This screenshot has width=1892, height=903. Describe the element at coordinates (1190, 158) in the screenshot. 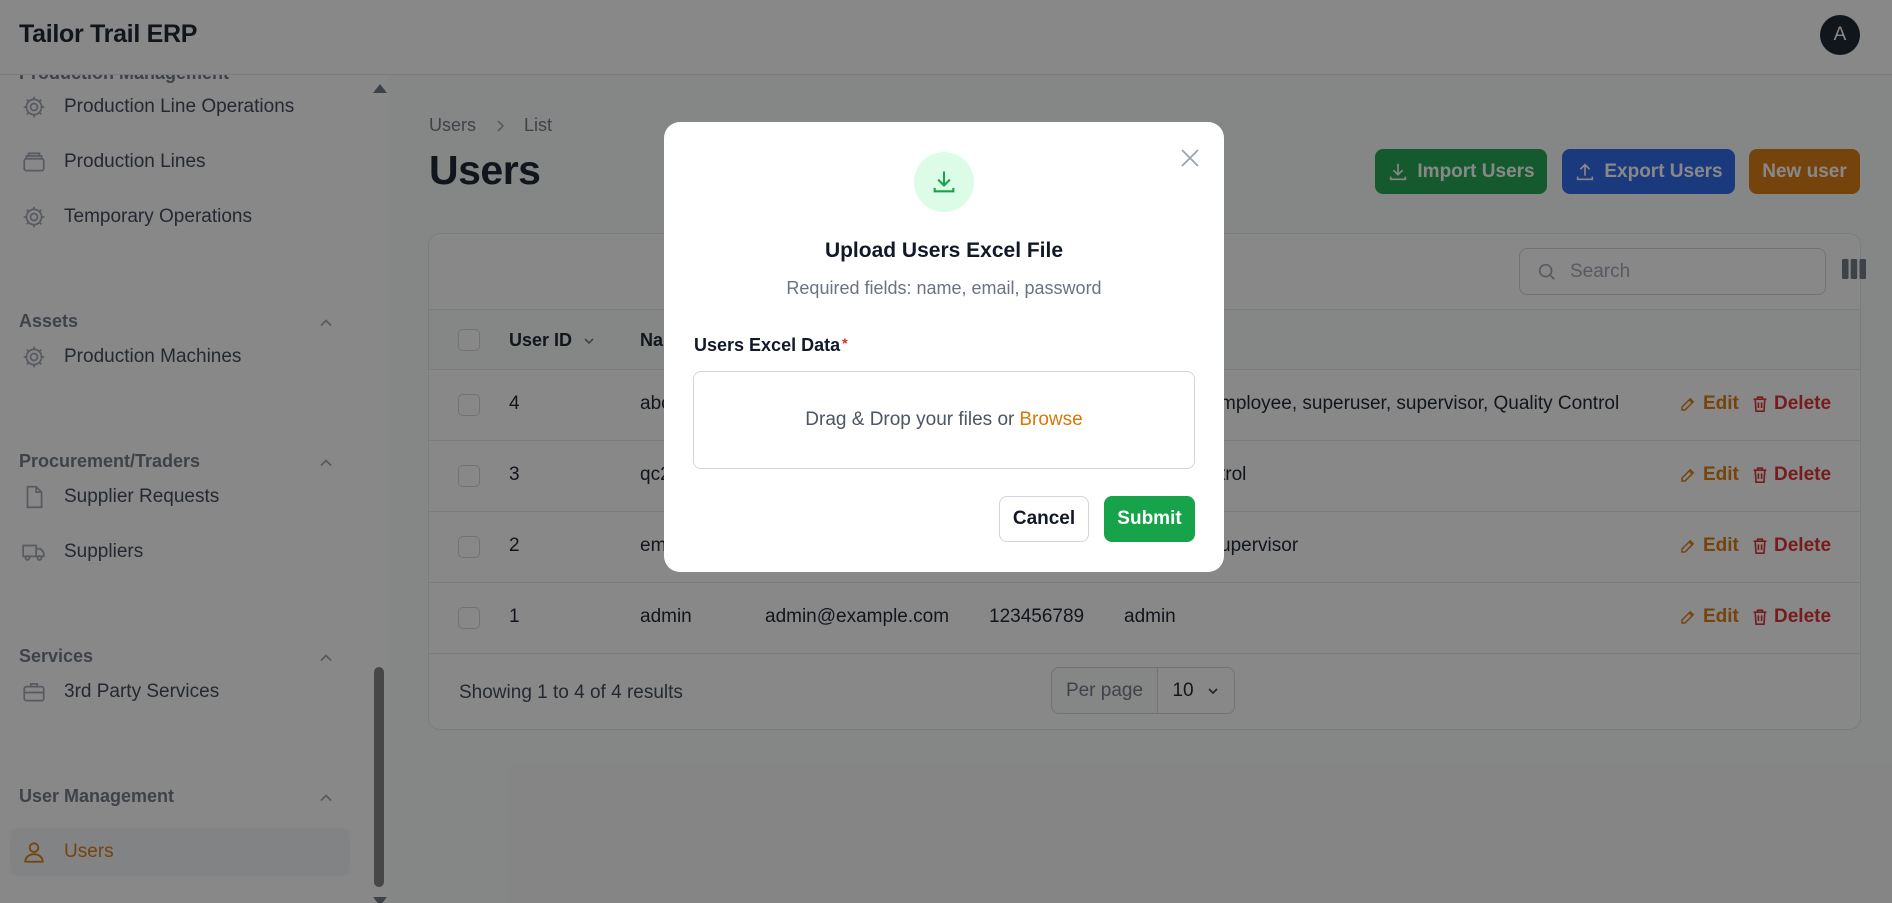

I see `close-icon` at that location.